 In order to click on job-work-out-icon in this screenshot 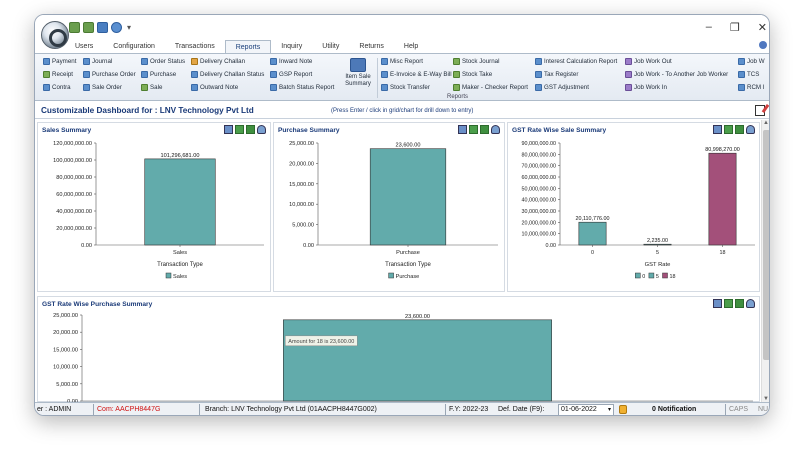, I will do `click(628, 61)`.